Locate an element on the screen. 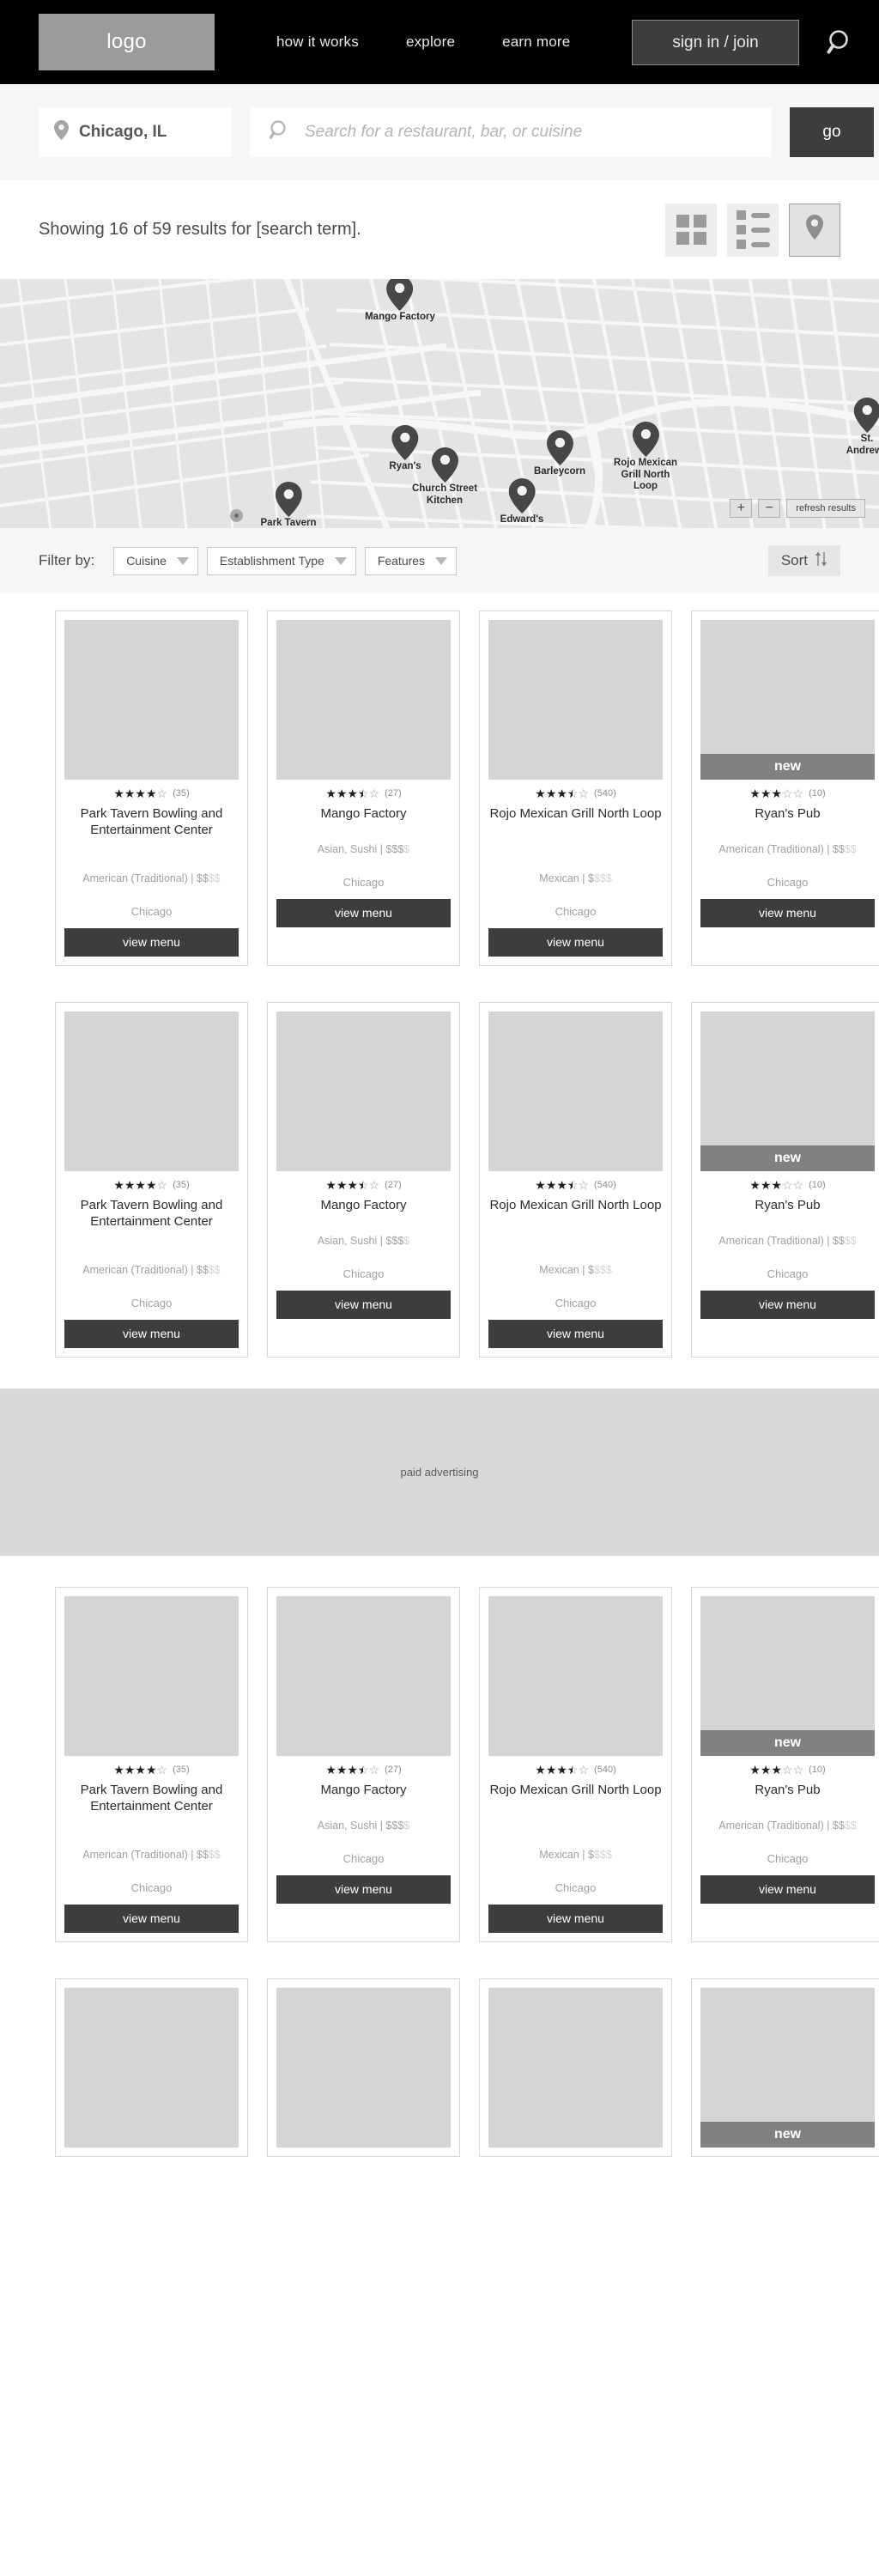 The width and height of the screenshot is (879, 2576). grid-icon is located at coordinates (691, 230).